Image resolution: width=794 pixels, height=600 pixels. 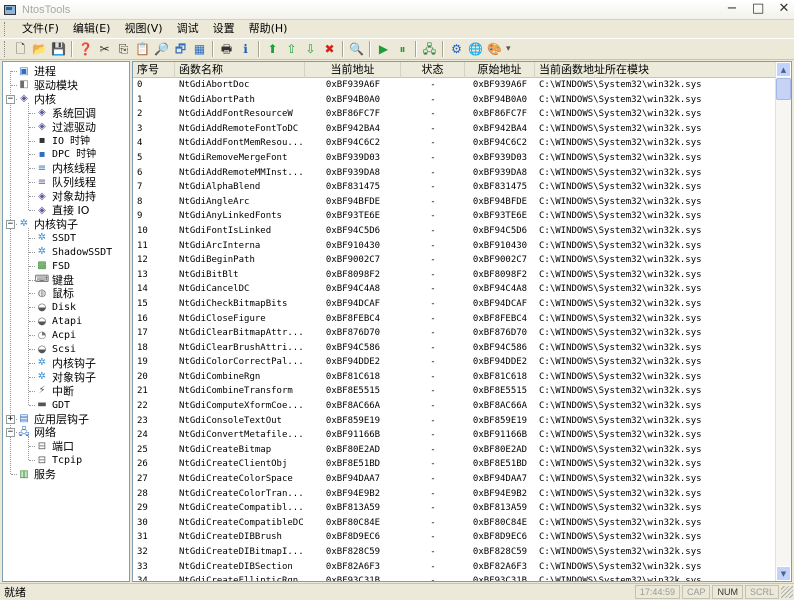 What do you see at coordinates (783, 89) in the screenshot?
I see `scroll-thumb` at bounding box center [783, 89].